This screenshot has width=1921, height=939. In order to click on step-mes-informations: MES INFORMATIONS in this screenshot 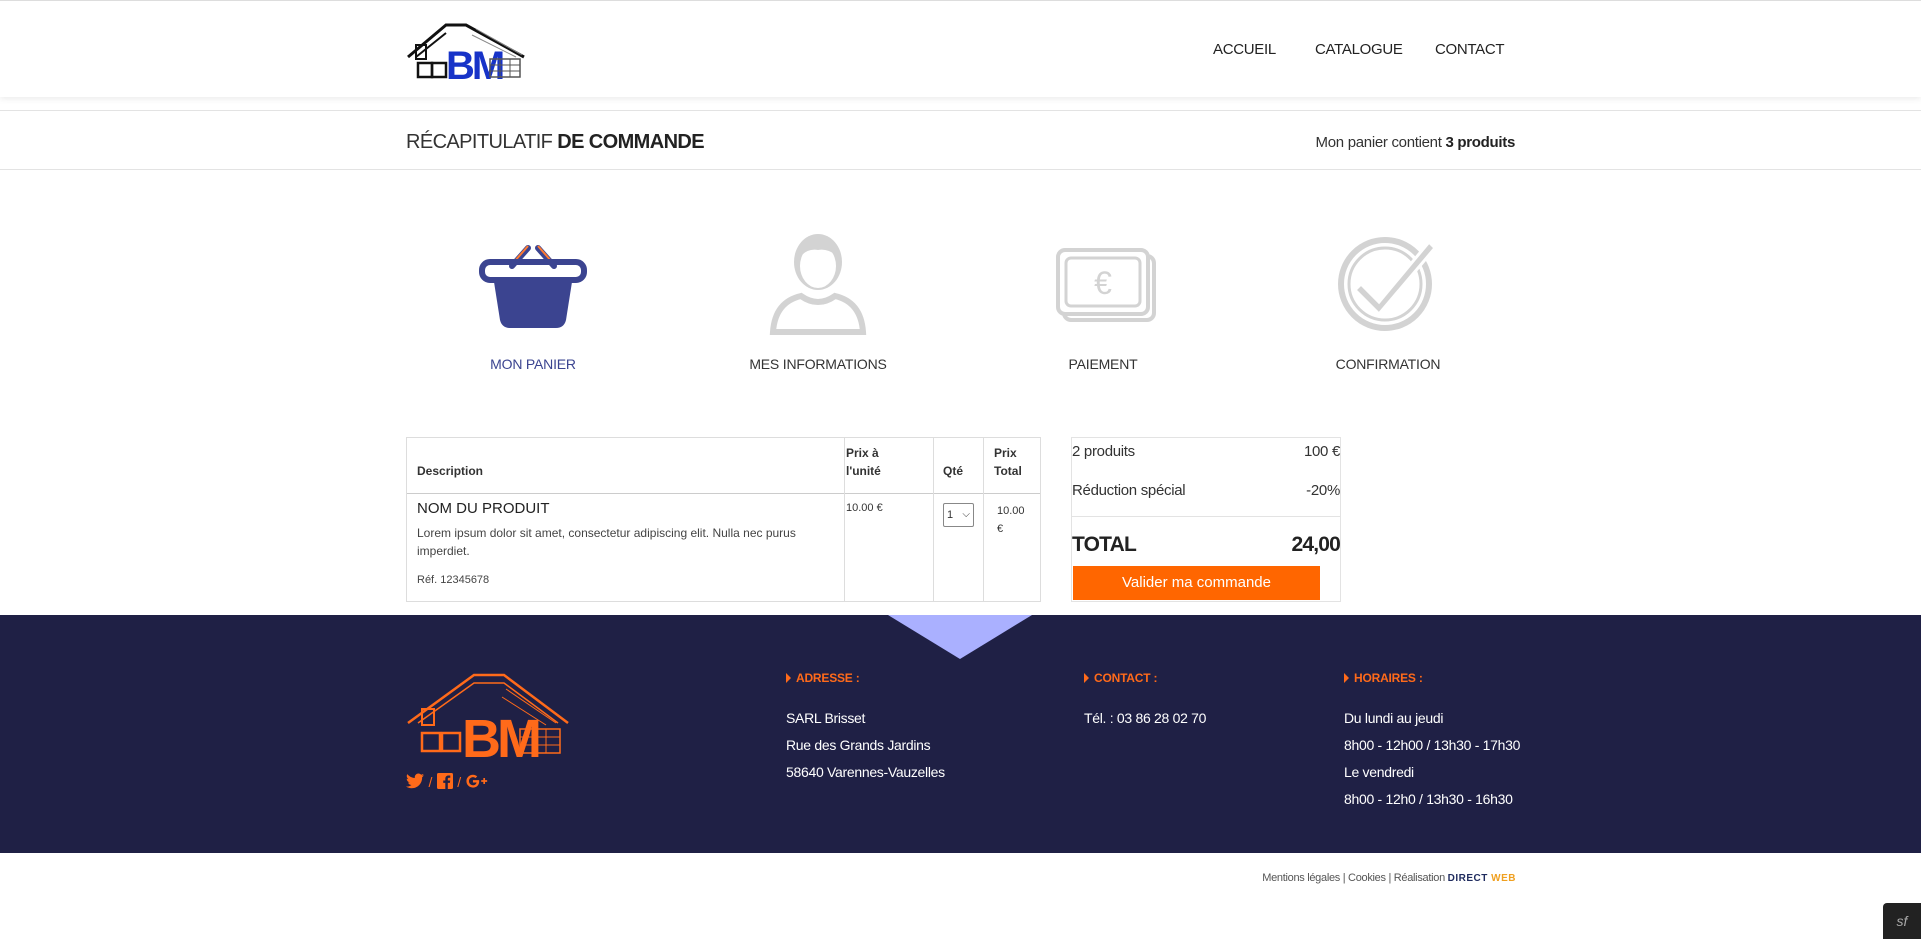, I will do `click(818, 300)`.